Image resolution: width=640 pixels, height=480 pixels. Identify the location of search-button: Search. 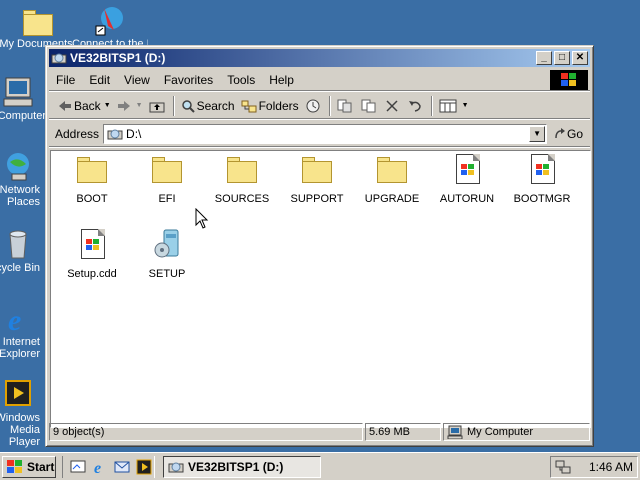
(208, 106).